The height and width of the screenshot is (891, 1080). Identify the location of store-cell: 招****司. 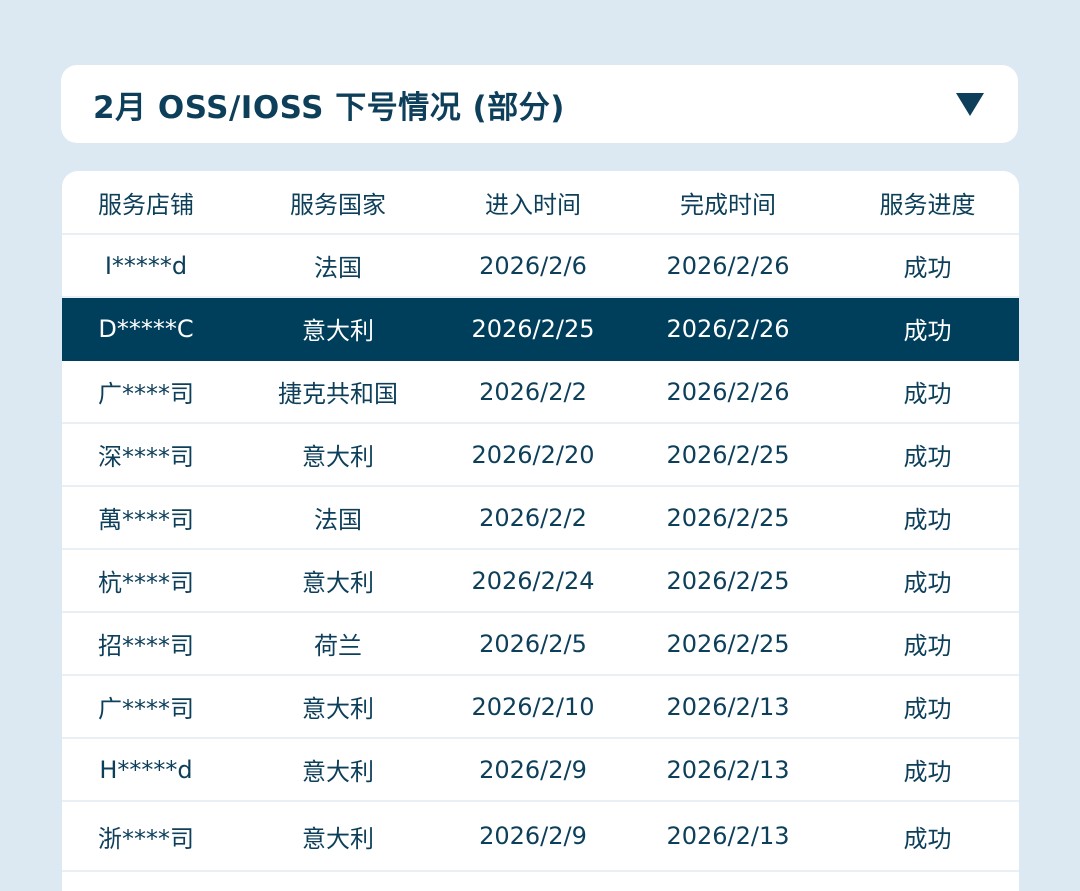
(146, 646).